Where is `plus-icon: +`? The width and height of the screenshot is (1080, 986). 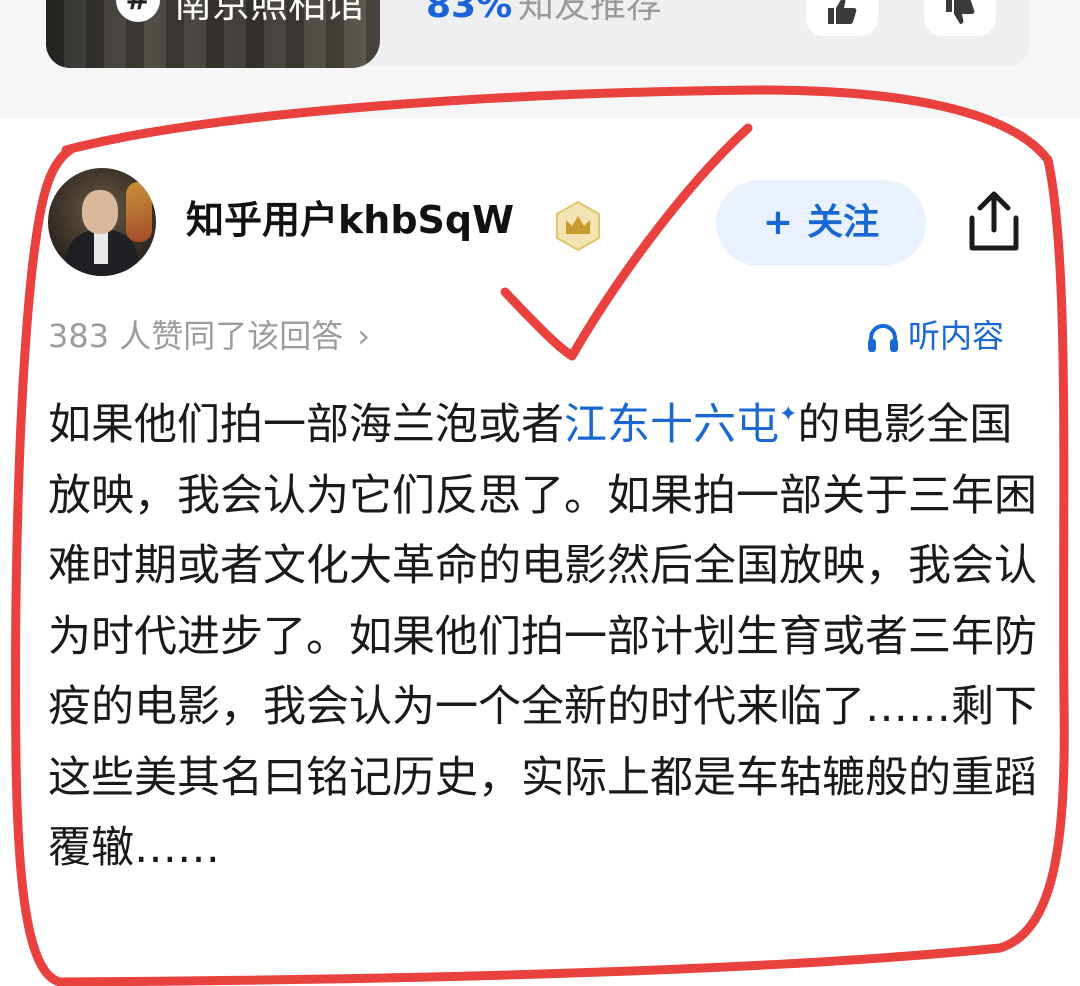 plus-icon: + is located at coordinates (778, 222).